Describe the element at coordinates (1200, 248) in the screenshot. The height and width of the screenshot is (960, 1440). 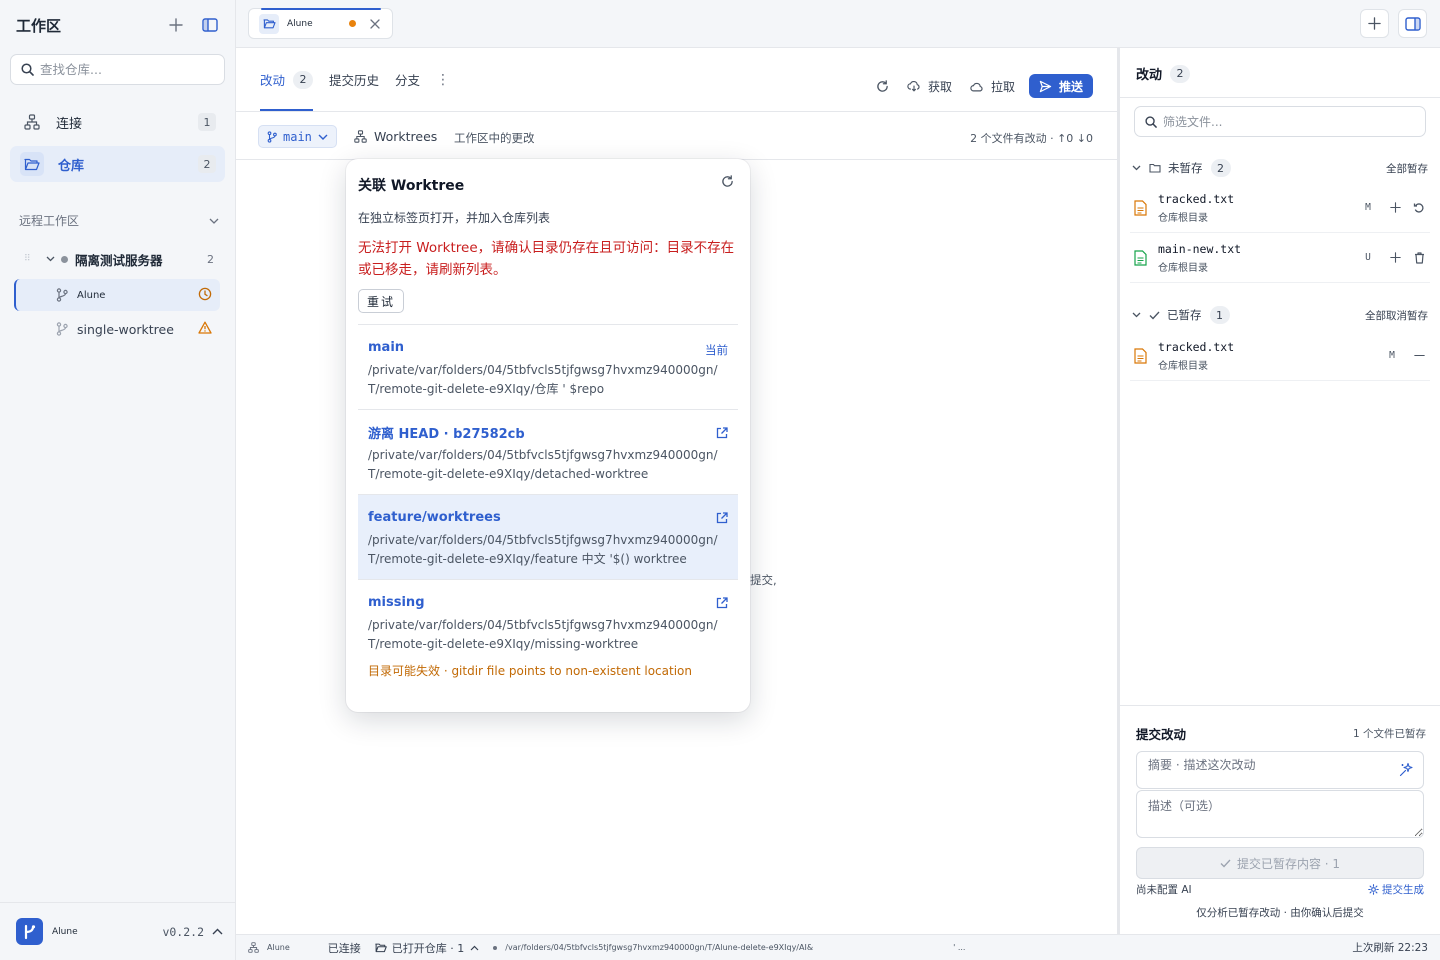
I see `file-name: main-new.txt` at that location.